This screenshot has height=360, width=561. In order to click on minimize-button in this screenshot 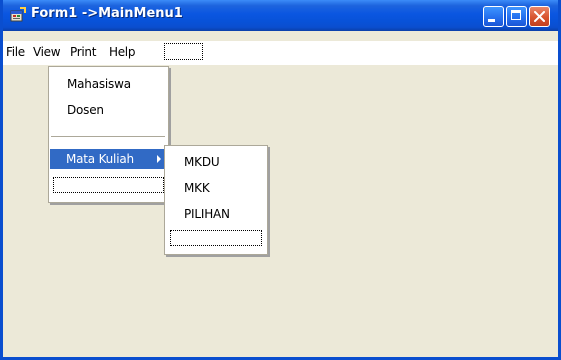, I will do `click(493, 16)`.